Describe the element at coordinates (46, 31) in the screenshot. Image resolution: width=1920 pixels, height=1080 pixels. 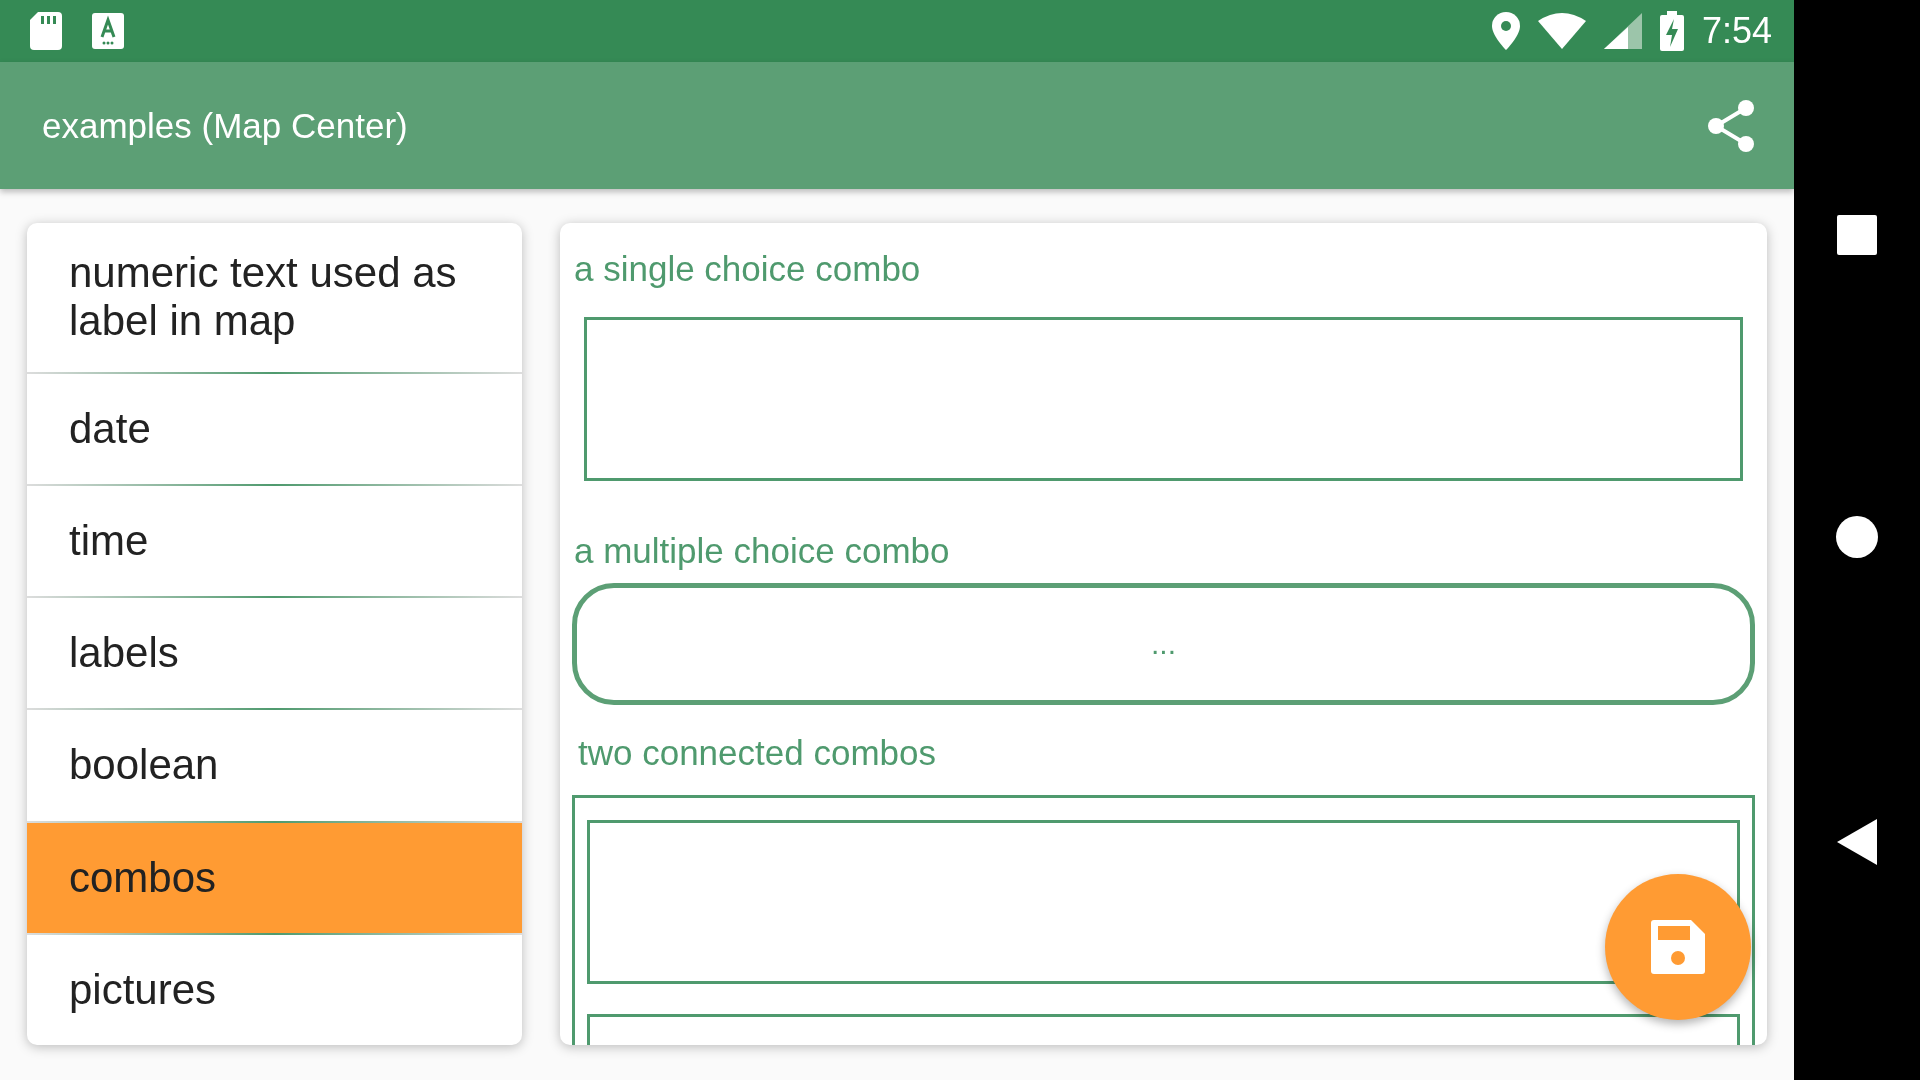
I see `sd-card-icon` at that location.